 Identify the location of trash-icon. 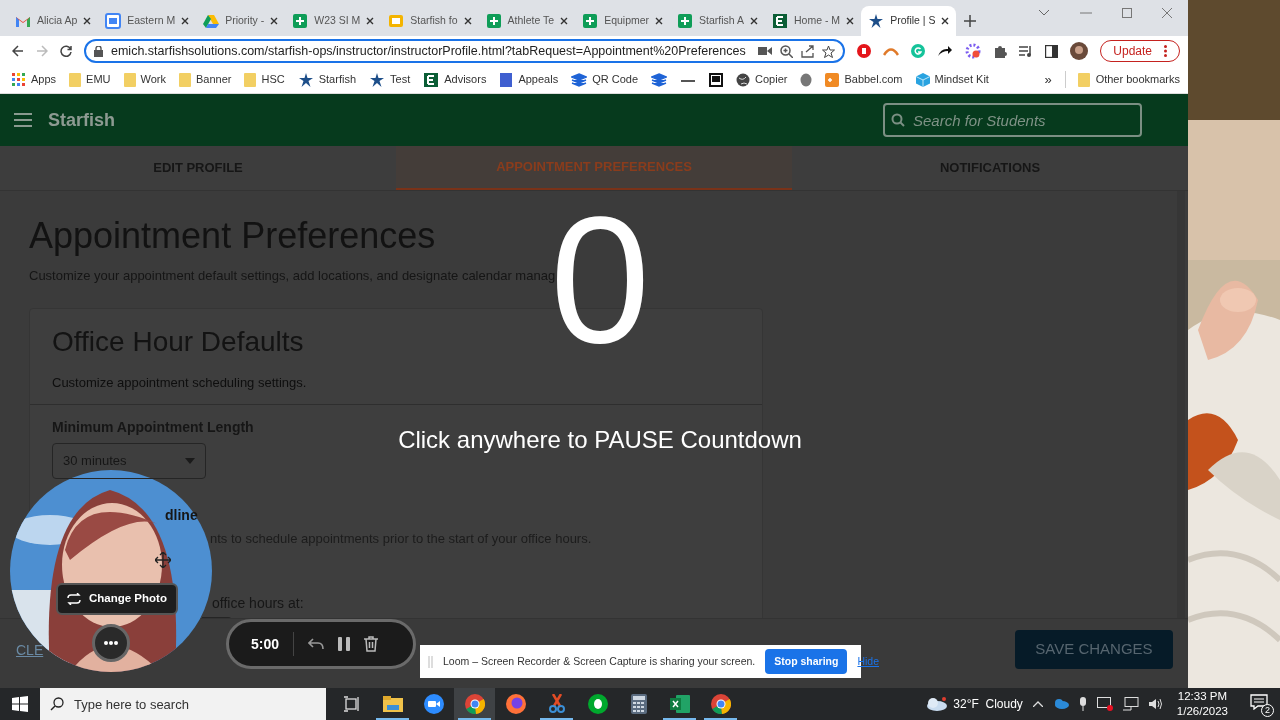
(371, 644).